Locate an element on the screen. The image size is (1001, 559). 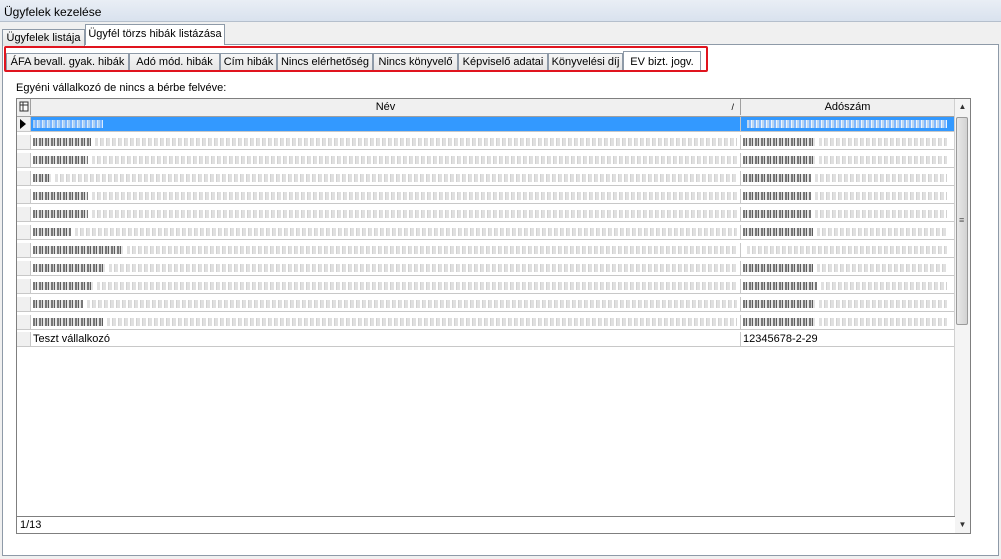
grid-header-indicator is located at coordinates (24, 107).